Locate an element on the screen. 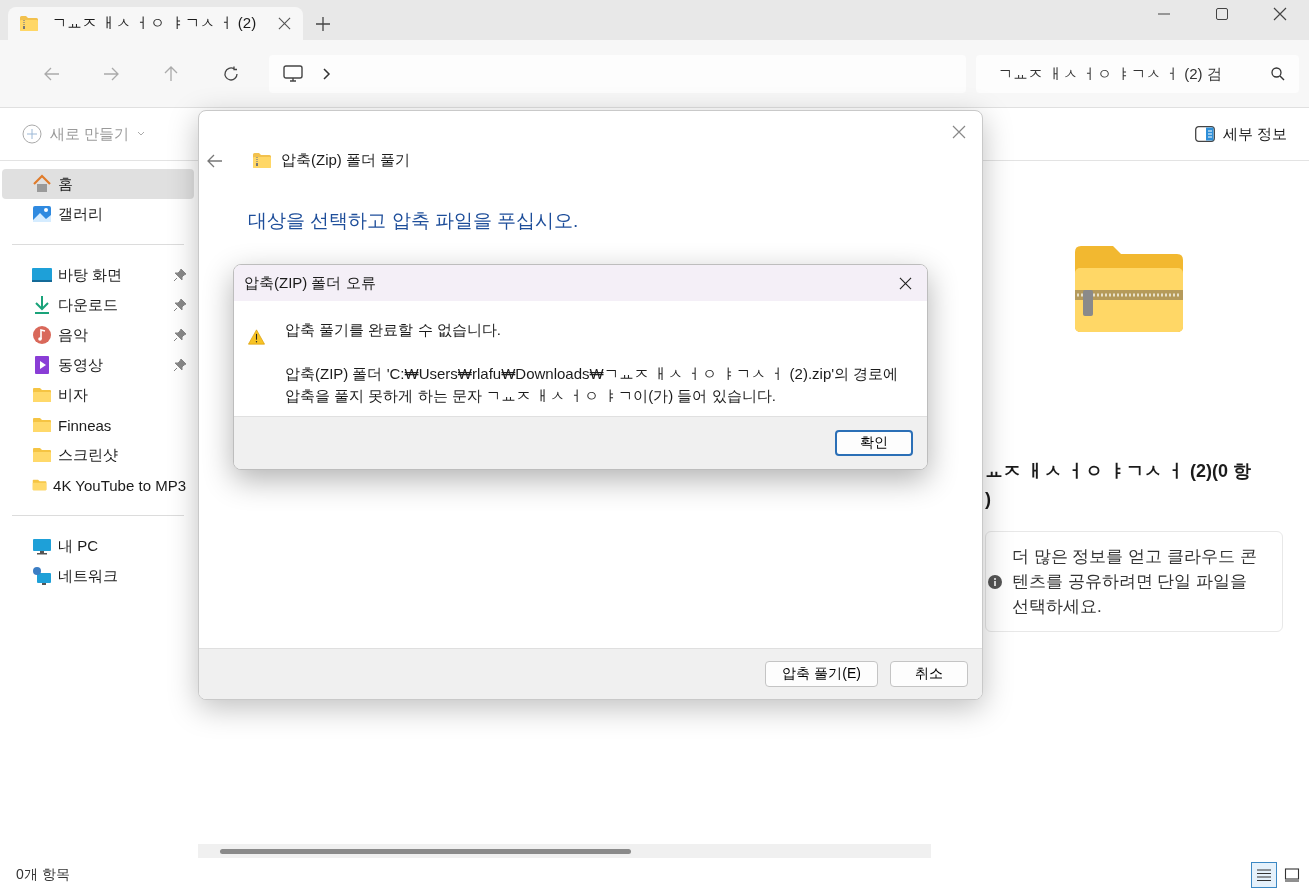 The width and height of the screenshot is (1309, 888). music-icon is located at coordinates (42, 335).